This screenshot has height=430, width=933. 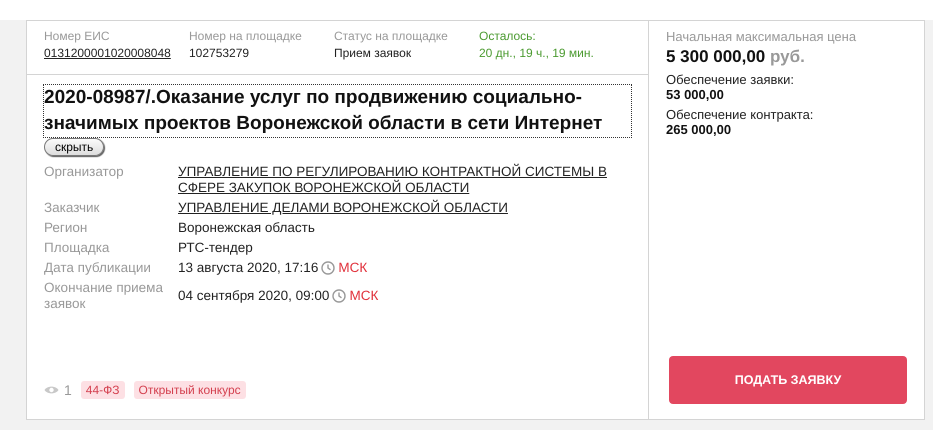 I want to click on guarantee-value: 53 000,00, so click(x=695, y=94).